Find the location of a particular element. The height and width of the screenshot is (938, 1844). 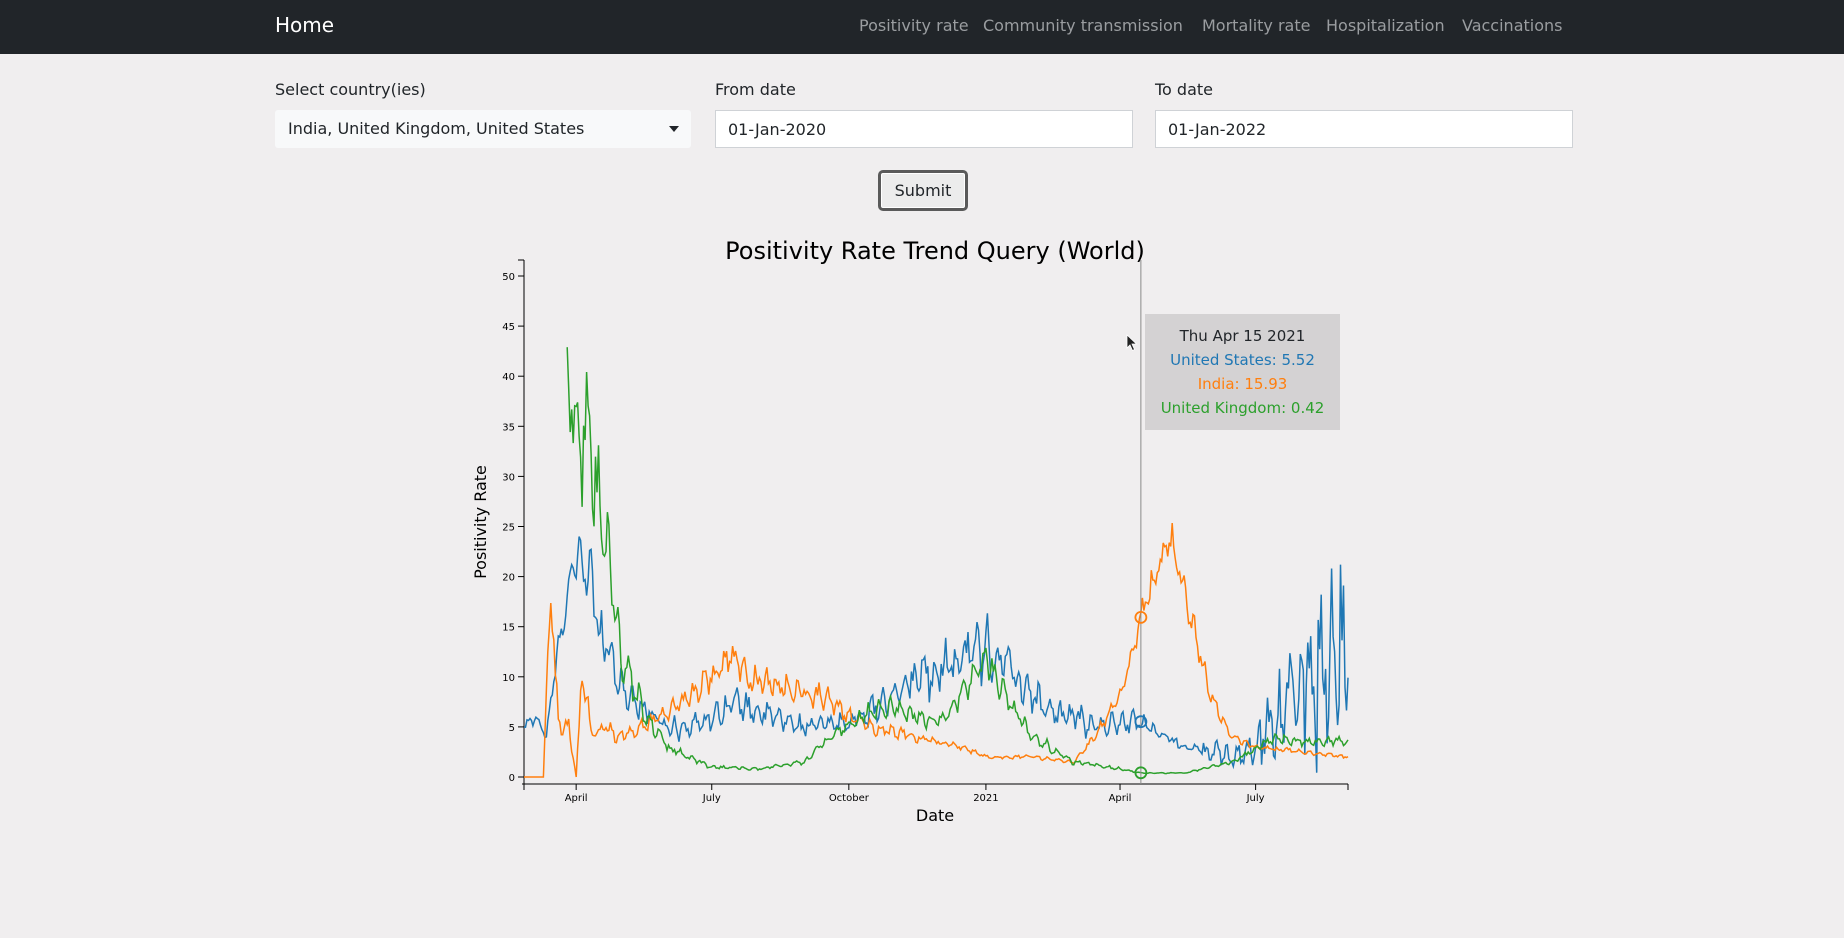

y-tick-label: 50 is located at coordinates (508, 277).